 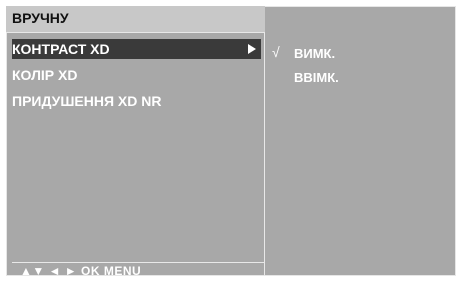 I want to click on navigation-hint: ▲▼ ◄ ► OK MENU, so click(x=81, y=271).